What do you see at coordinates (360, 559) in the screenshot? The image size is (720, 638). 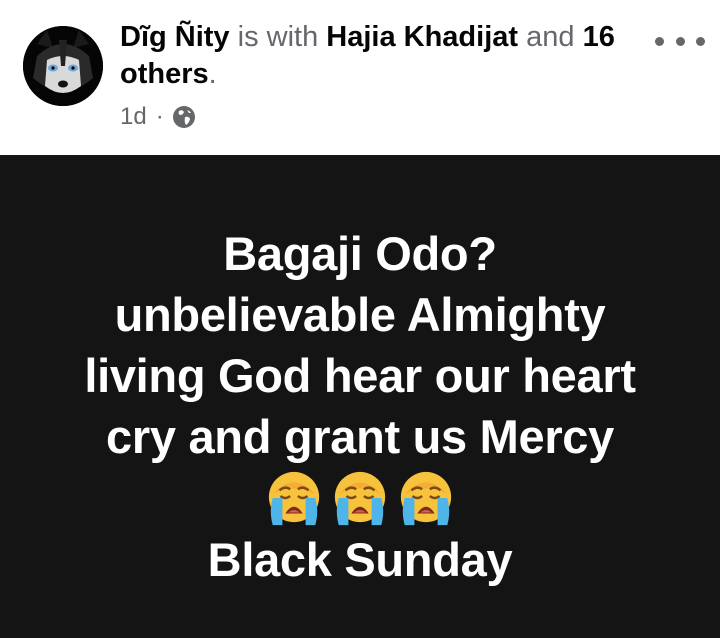 I see `message-last-line: Black Sunday` at bounding box center [360, 559].